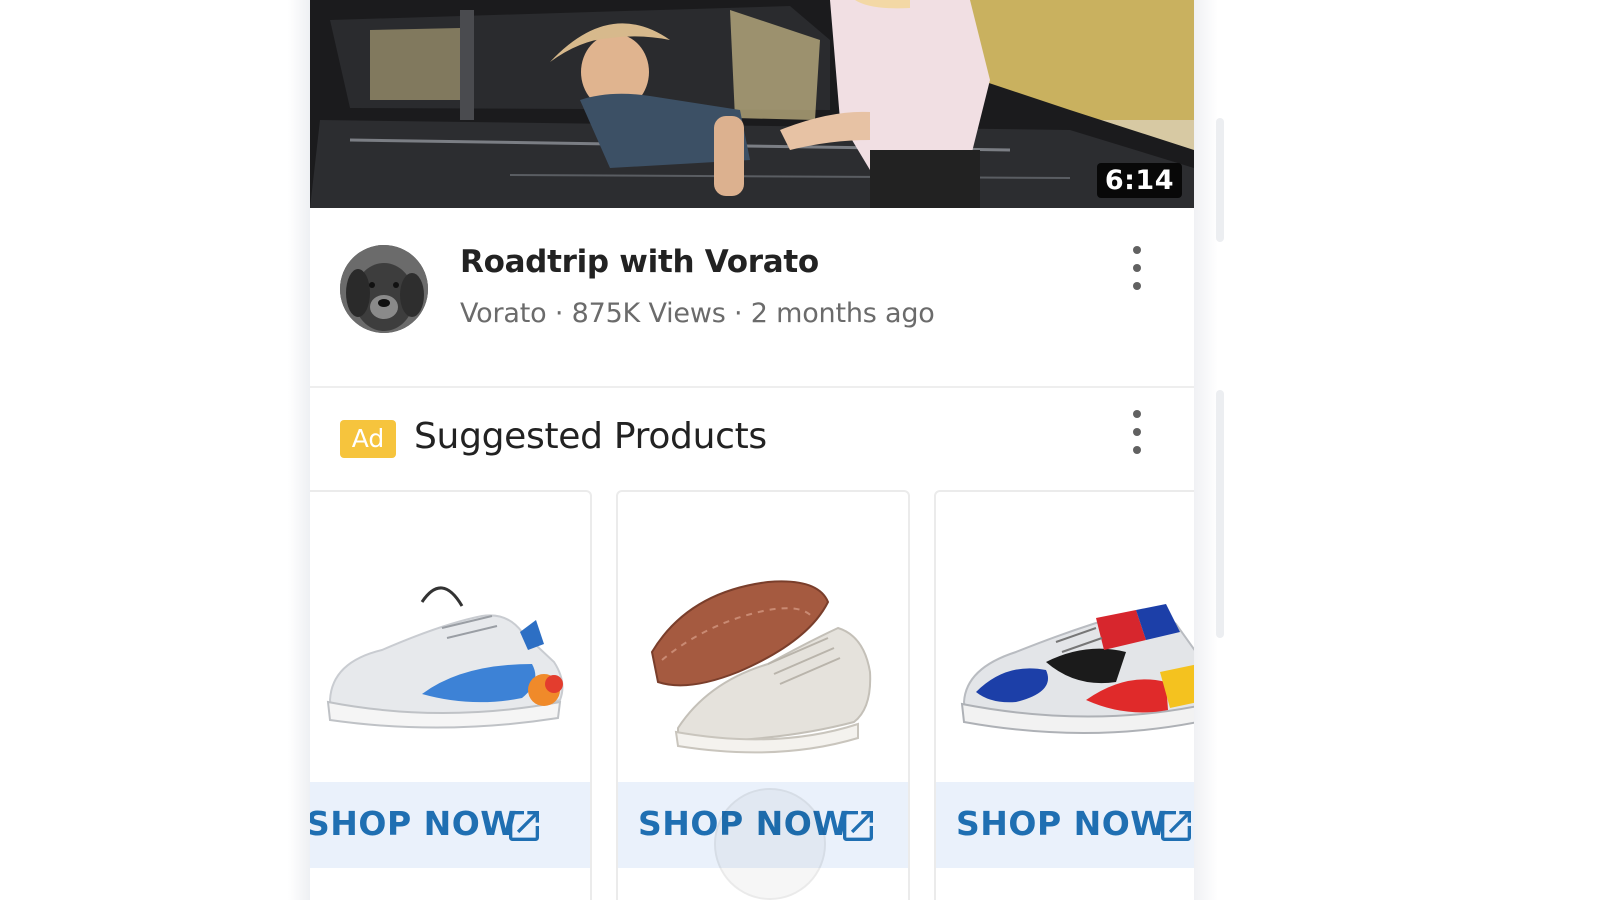  Describe the element at coordinates (1077, 669) in the screenshot. I see `multicolor-sneaker-image` at that location.